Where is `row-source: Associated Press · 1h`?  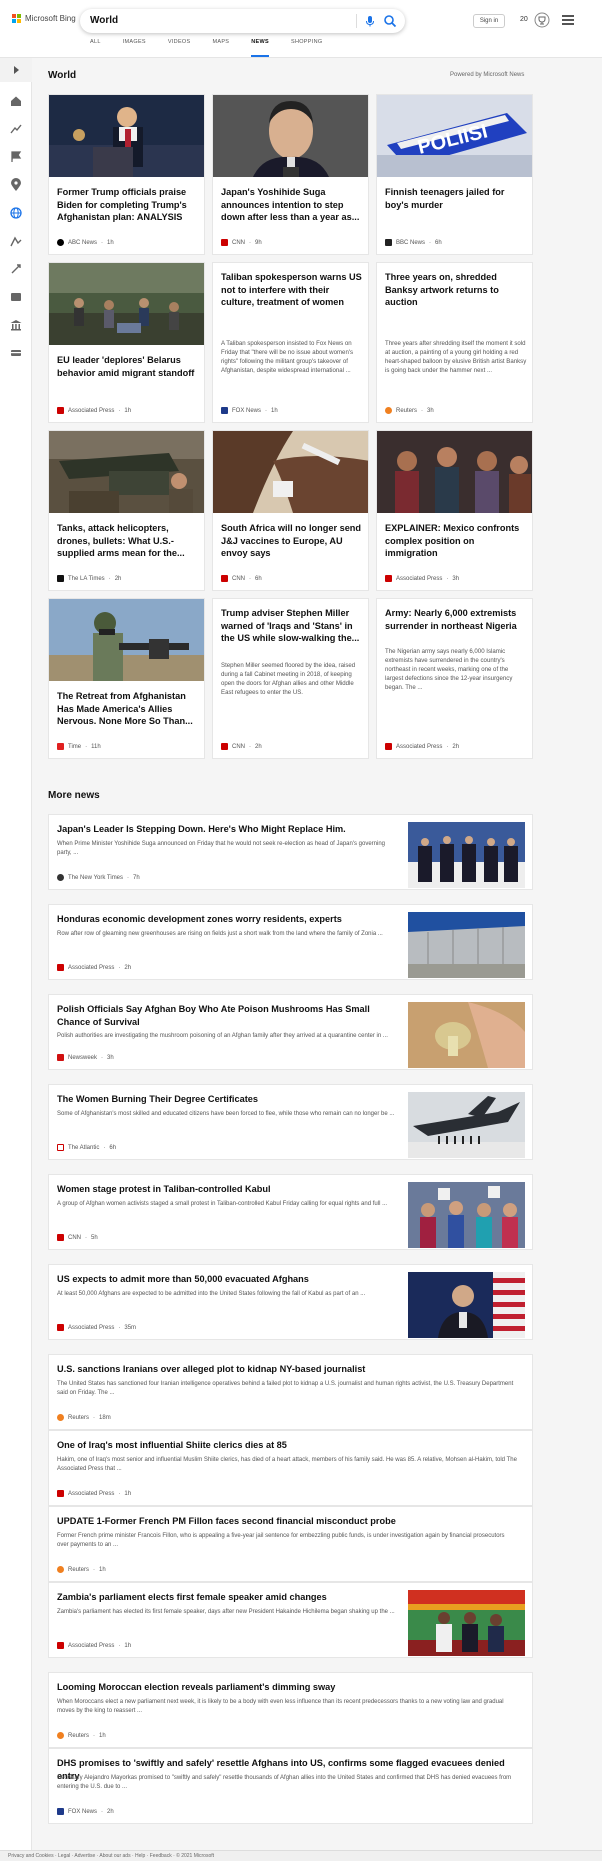
row-source: Associated Press · 1h is located at coordinates (94, 1645).